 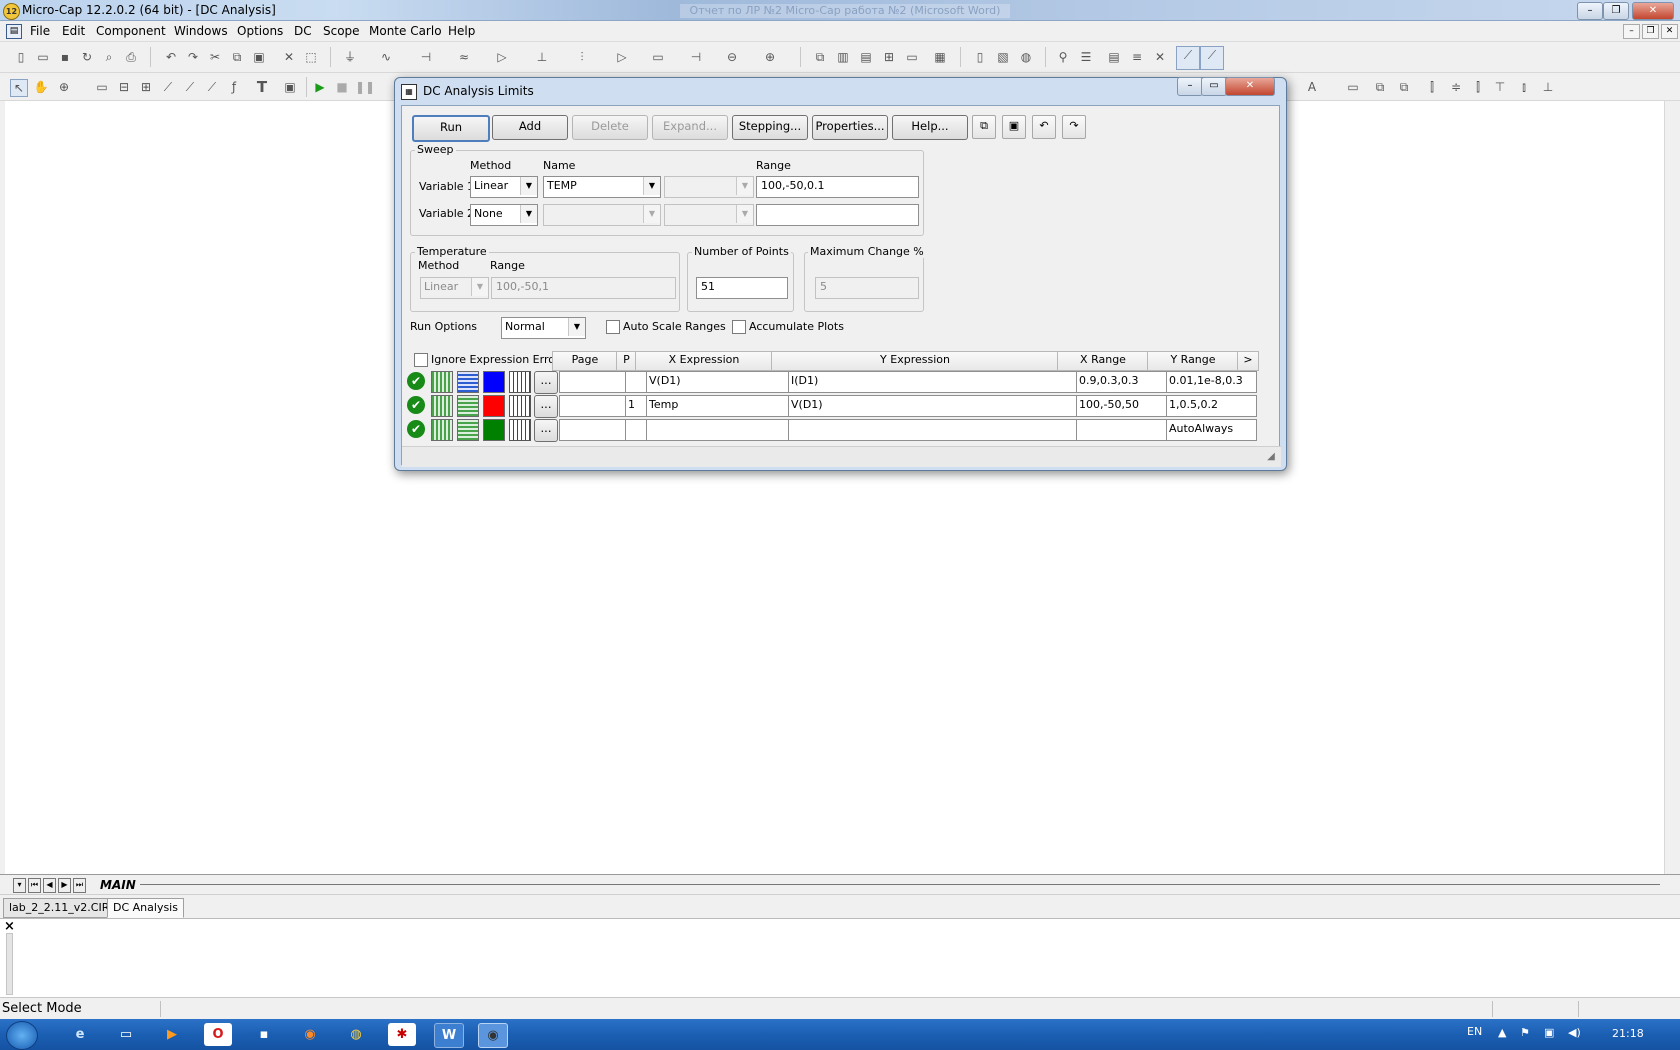 I want to click on number-of-points-field: 51, so click(x=742, y=288).